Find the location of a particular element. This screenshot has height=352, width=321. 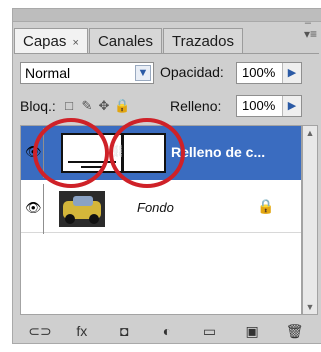

lock-fill-row: Bloq.: □ ✎ ✥ 🔒 Relleno: 100% ▶ is located at coordinates (170, 107).